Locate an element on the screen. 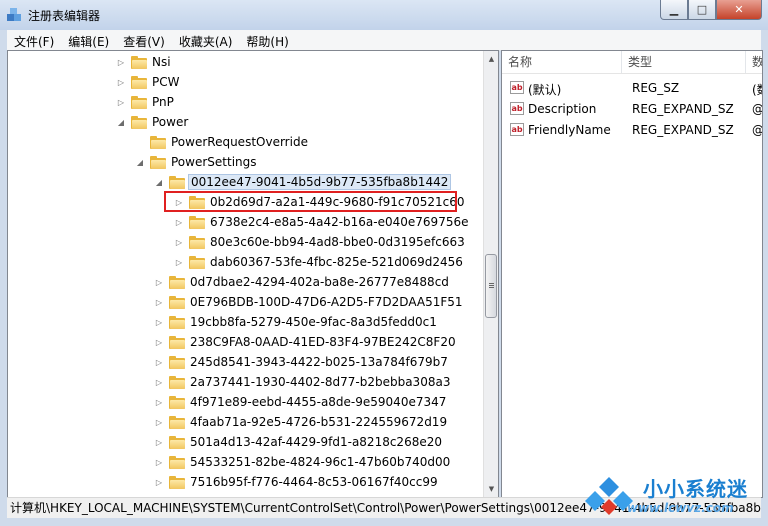  tree-item-label: 4f971e89-eebd-4455-a8de-9e59040e7347 is located at coordinates (318, 402).